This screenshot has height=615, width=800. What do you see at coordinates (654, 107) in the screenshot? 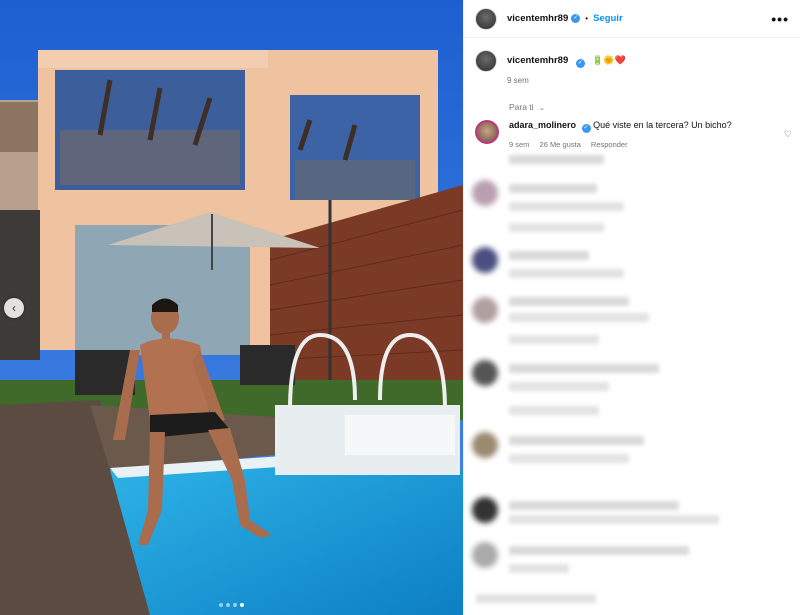
I see `comment-filter-dropdown: Para ti ⌄` at bounding box center [654, 107].